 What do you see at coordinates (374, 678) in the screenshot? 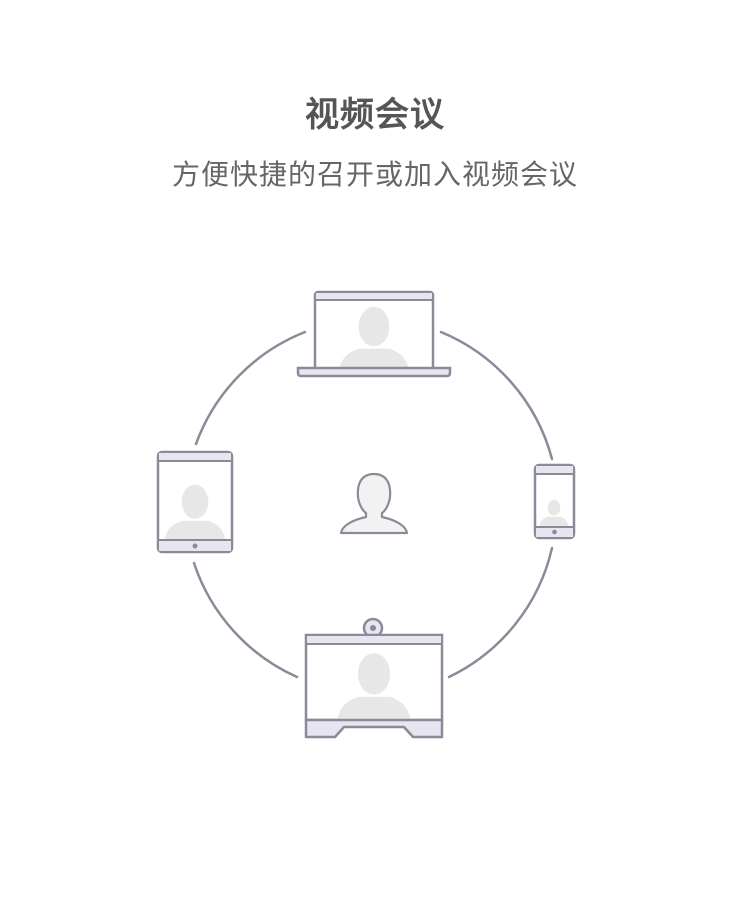
I see `room-system-icon` at bounding box center [374, 678].